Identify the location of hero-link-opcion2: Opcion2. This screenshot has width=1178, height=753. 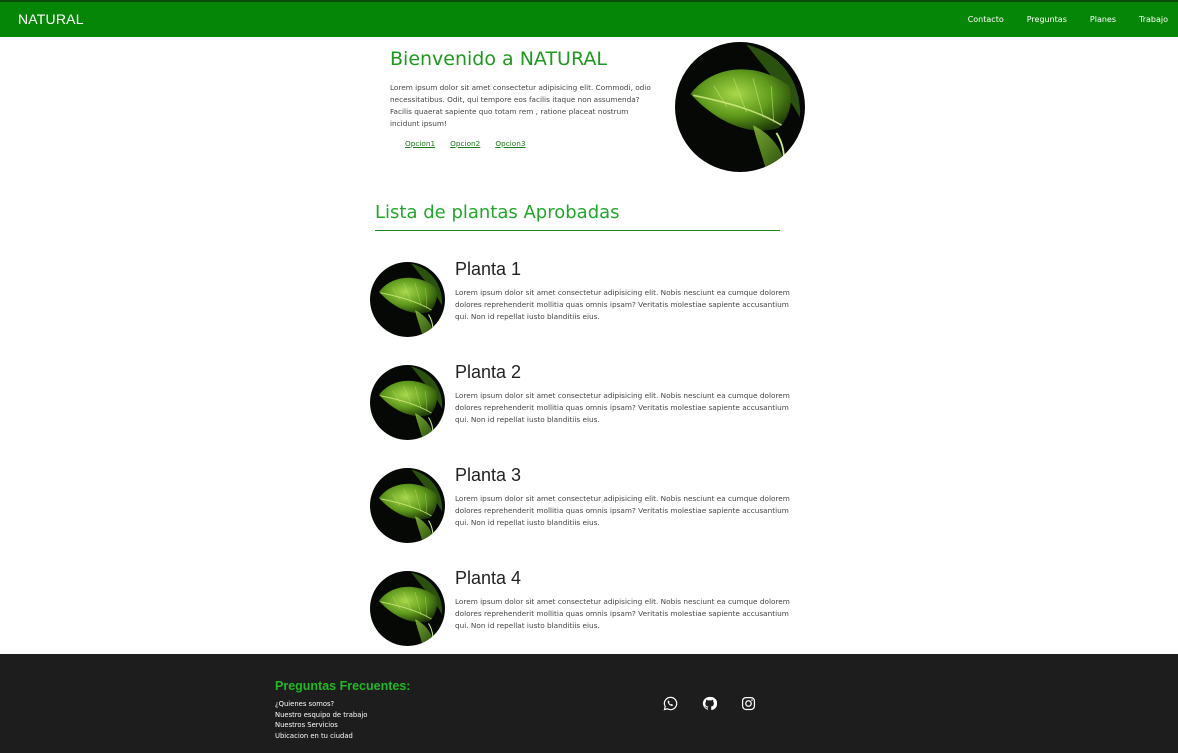
(465, 143).